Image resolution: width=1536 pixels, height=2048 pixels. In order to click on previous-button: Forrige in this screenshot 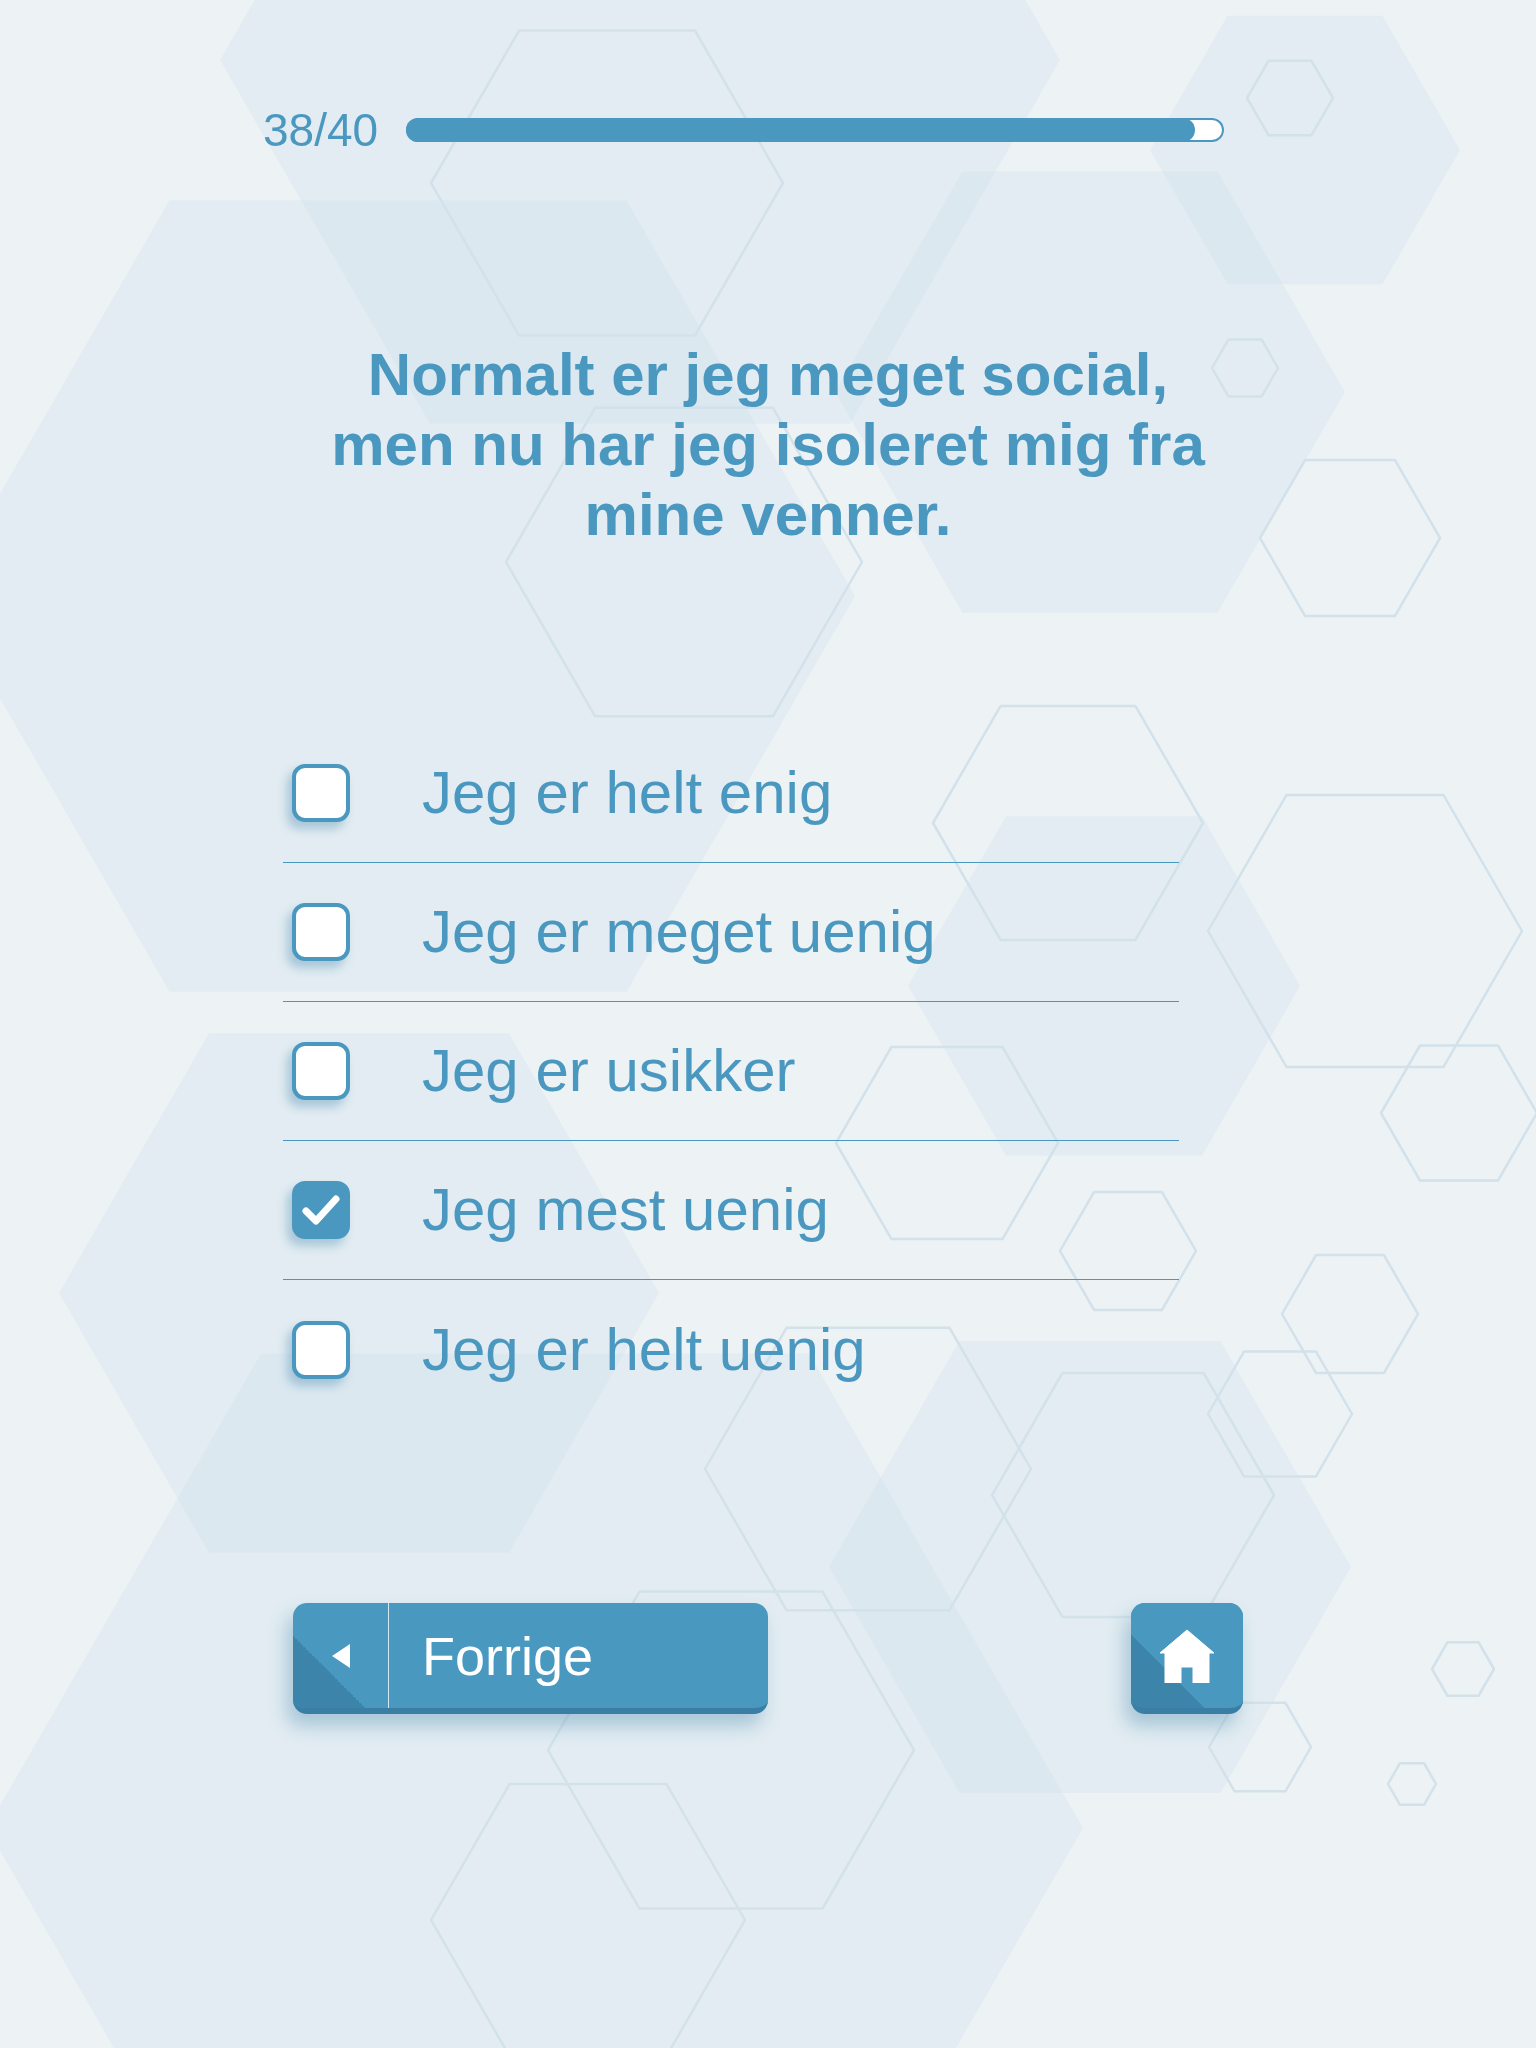, I will do `click(530, 1658)`.